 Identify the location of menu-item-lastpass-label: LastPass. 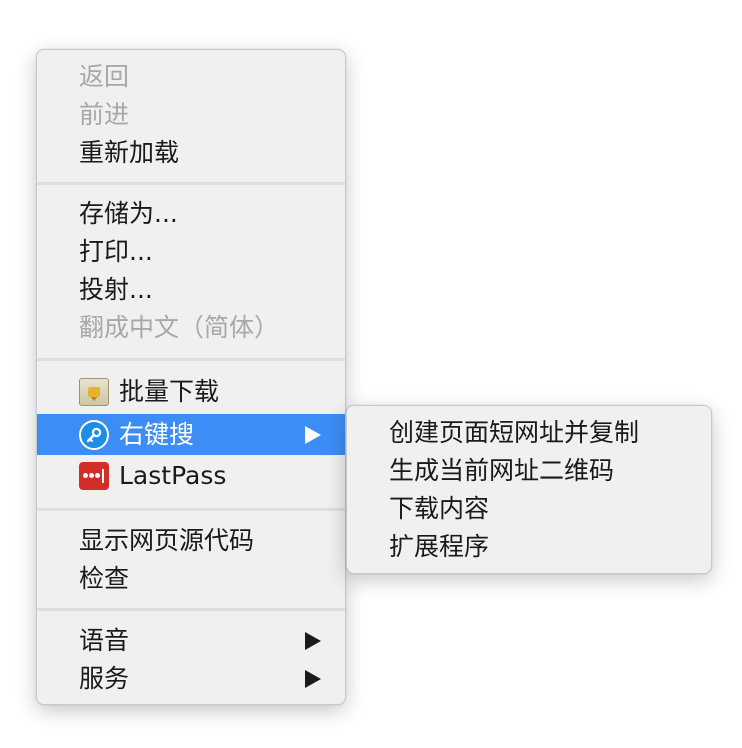
(173, 475).